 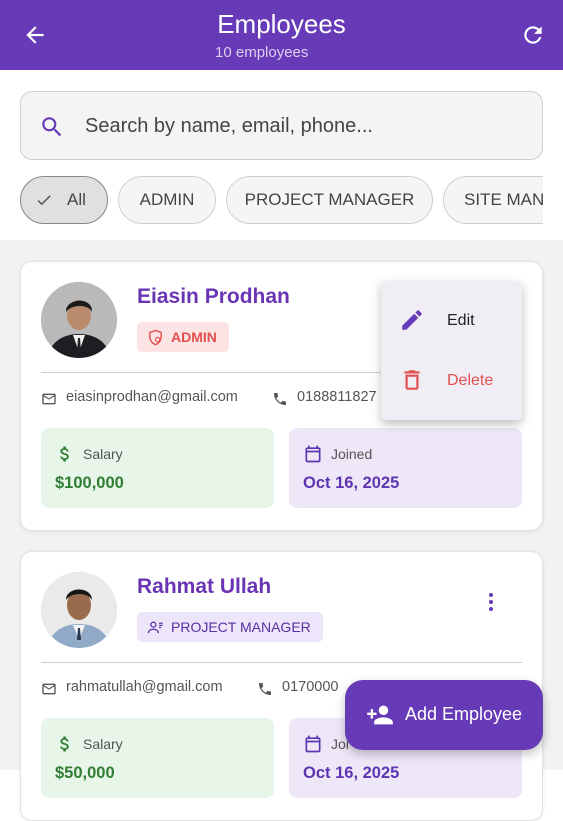 What do you see at coordinates (194, 337) in the screenshot?
I see `role-label: ADMIN` at bounding box center [194, 337].